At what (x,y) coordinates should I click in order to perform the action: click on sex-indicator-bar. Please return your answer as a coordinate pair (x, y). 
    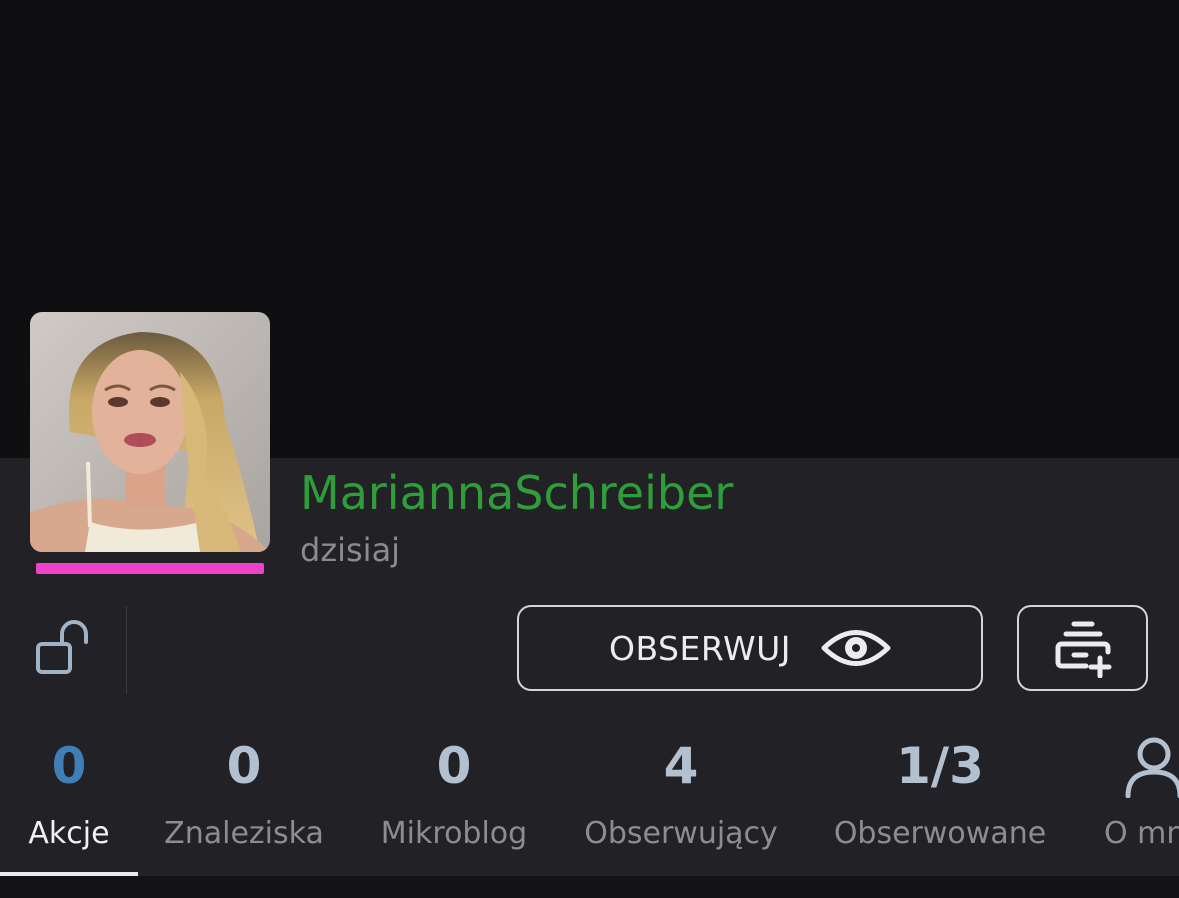
    Looking at the image, I should click on (150, 568).